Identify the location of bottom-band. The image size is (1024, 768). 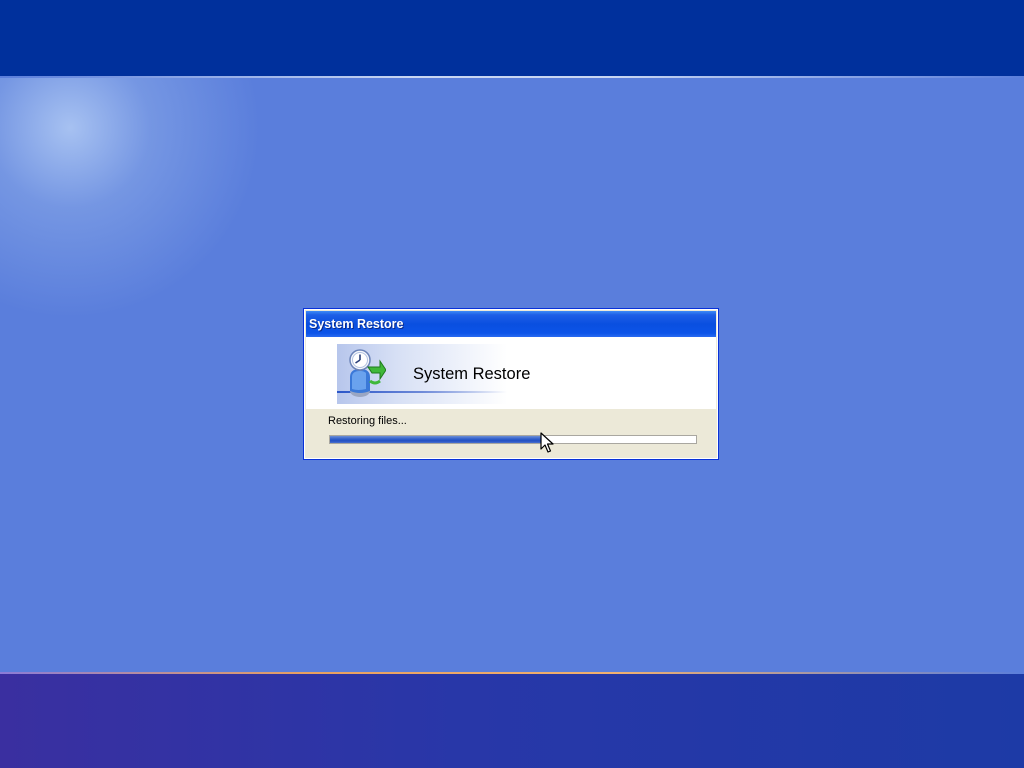
(512, 720).